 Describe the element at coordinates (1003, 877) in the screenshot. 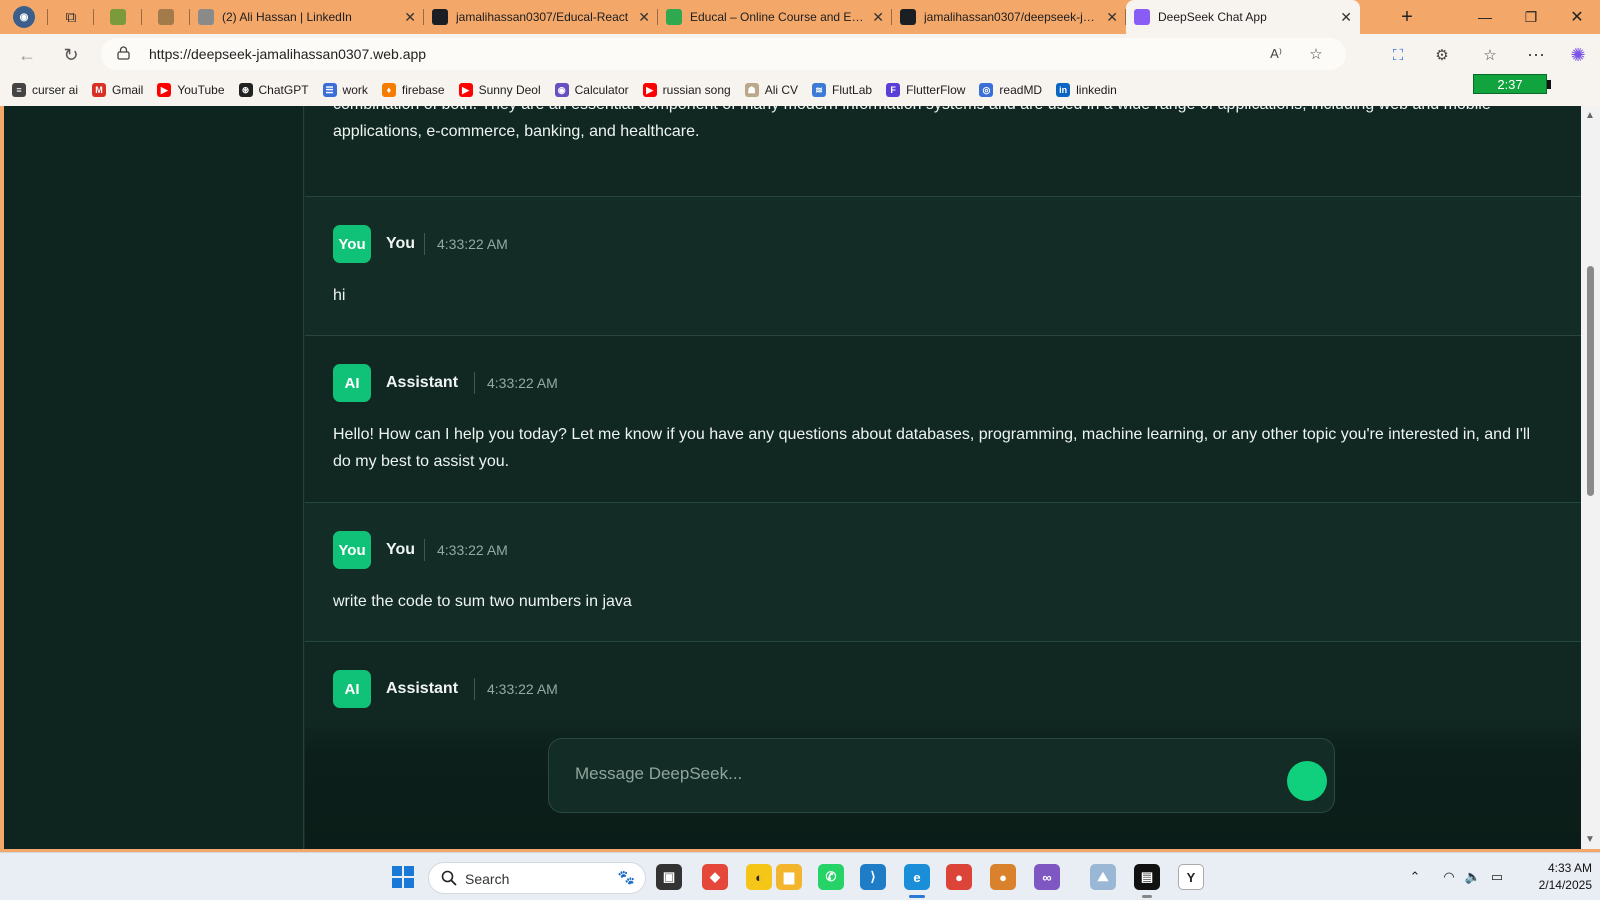

I see `chrome-dev-icon: ●` at that location.